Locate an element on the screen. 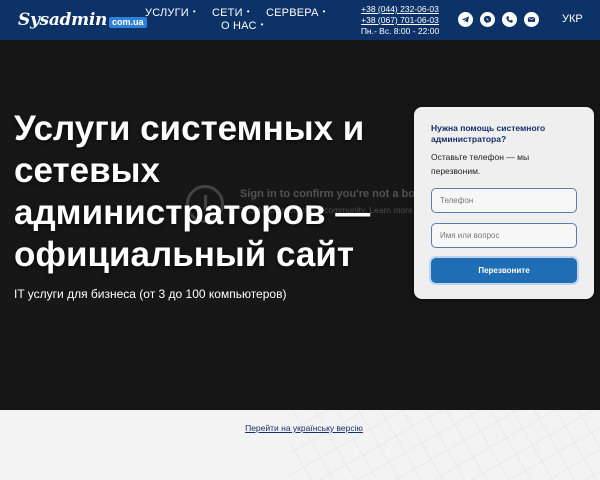  nav-item-label: СЕТИ is located at coordinates (227, 13).